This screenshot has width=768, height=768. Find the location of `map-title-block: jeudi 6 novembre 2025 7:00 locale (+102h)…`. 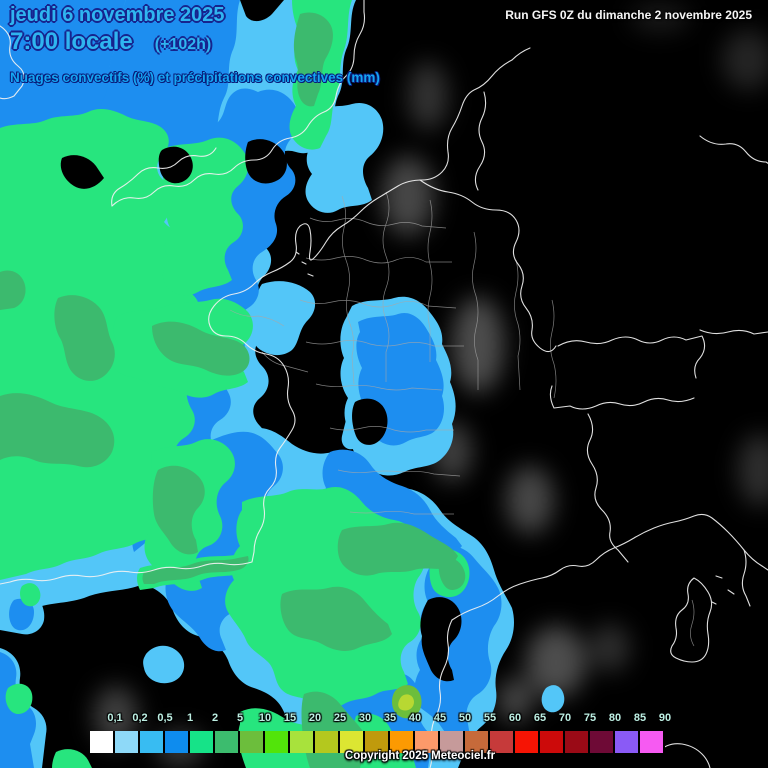

map-title-block: jeudi 6 novembre 2025 7:00 locale (+102h)… is located at coordinates (195, 44).